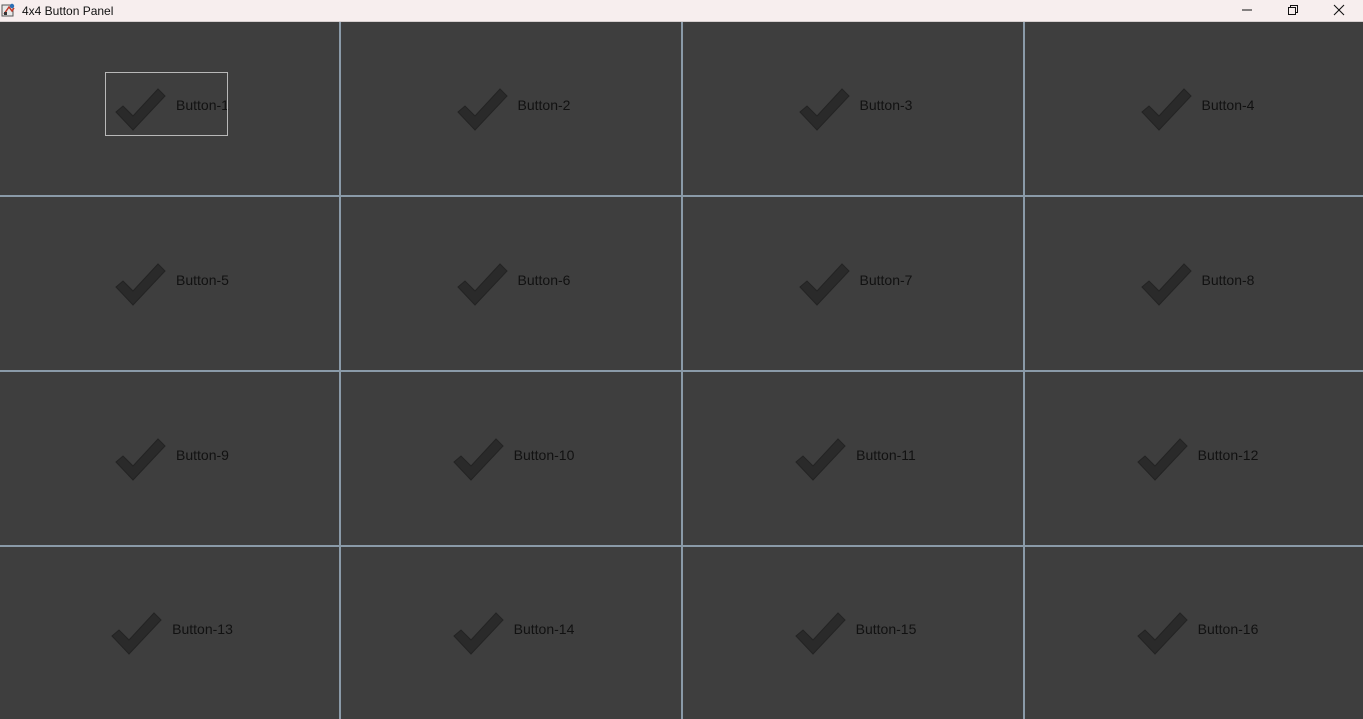 The image size is (1363, 719). I want to click on minimize-icon, so click(1247, 10).